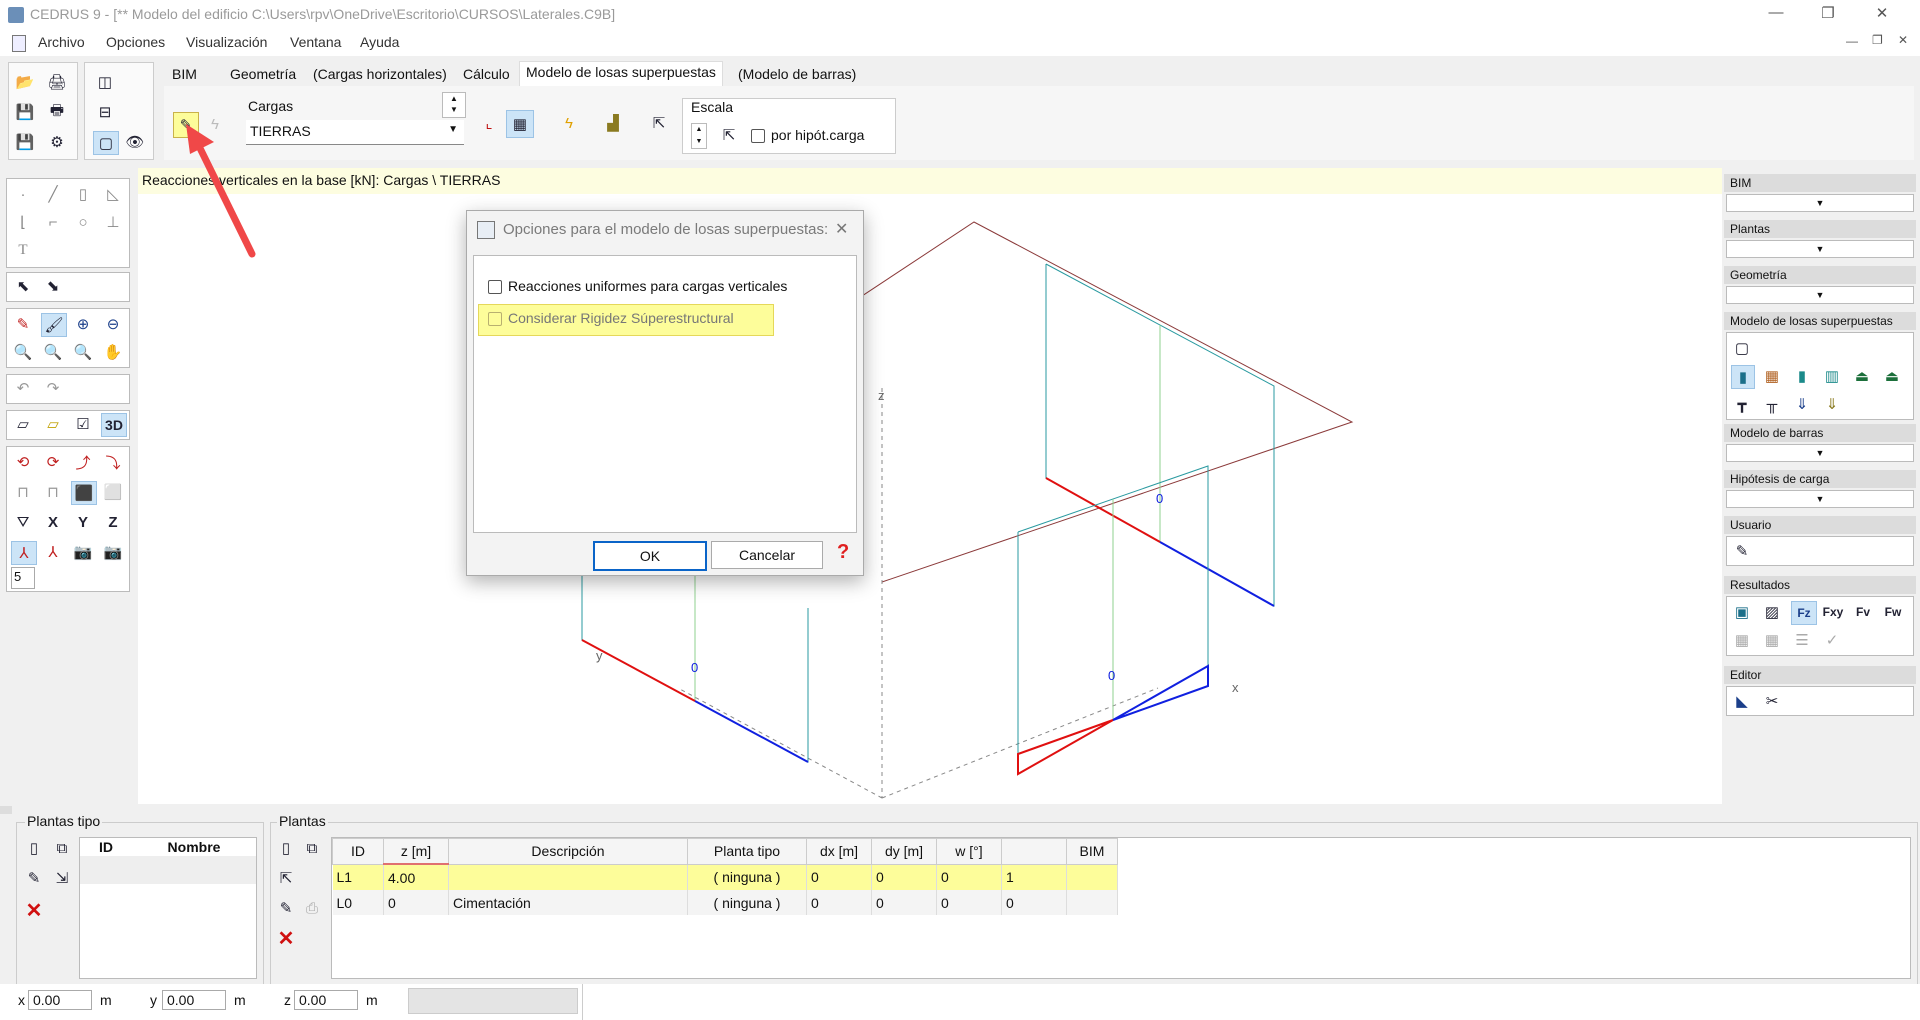 This screenshot has height=1020, width=1920. What do you see at coordinates (1820, 585) in the screenshot?
I see `section-resultados: Resultados` at bounding box center [1820, 585].